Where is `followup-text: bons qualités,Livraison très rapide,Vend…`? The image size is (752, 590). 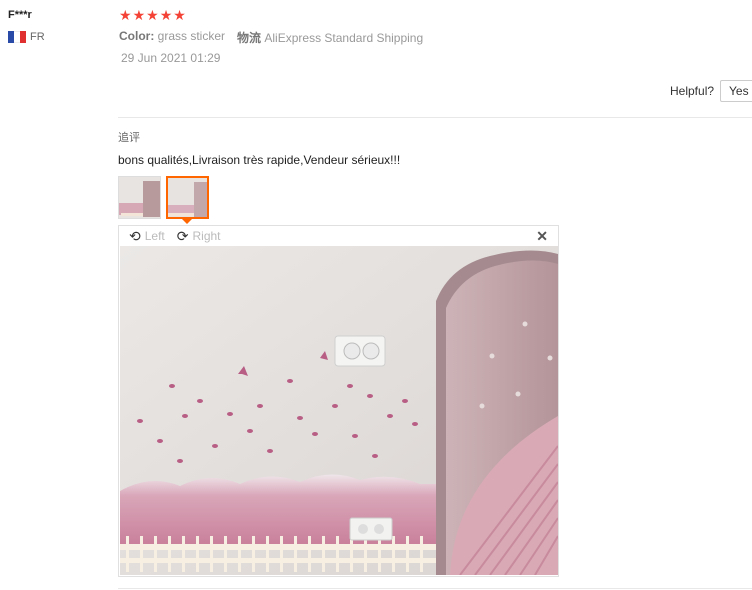
followup-text: bons qualités,Livraison très rapide,Vend… is located at coordinates (259, 160).